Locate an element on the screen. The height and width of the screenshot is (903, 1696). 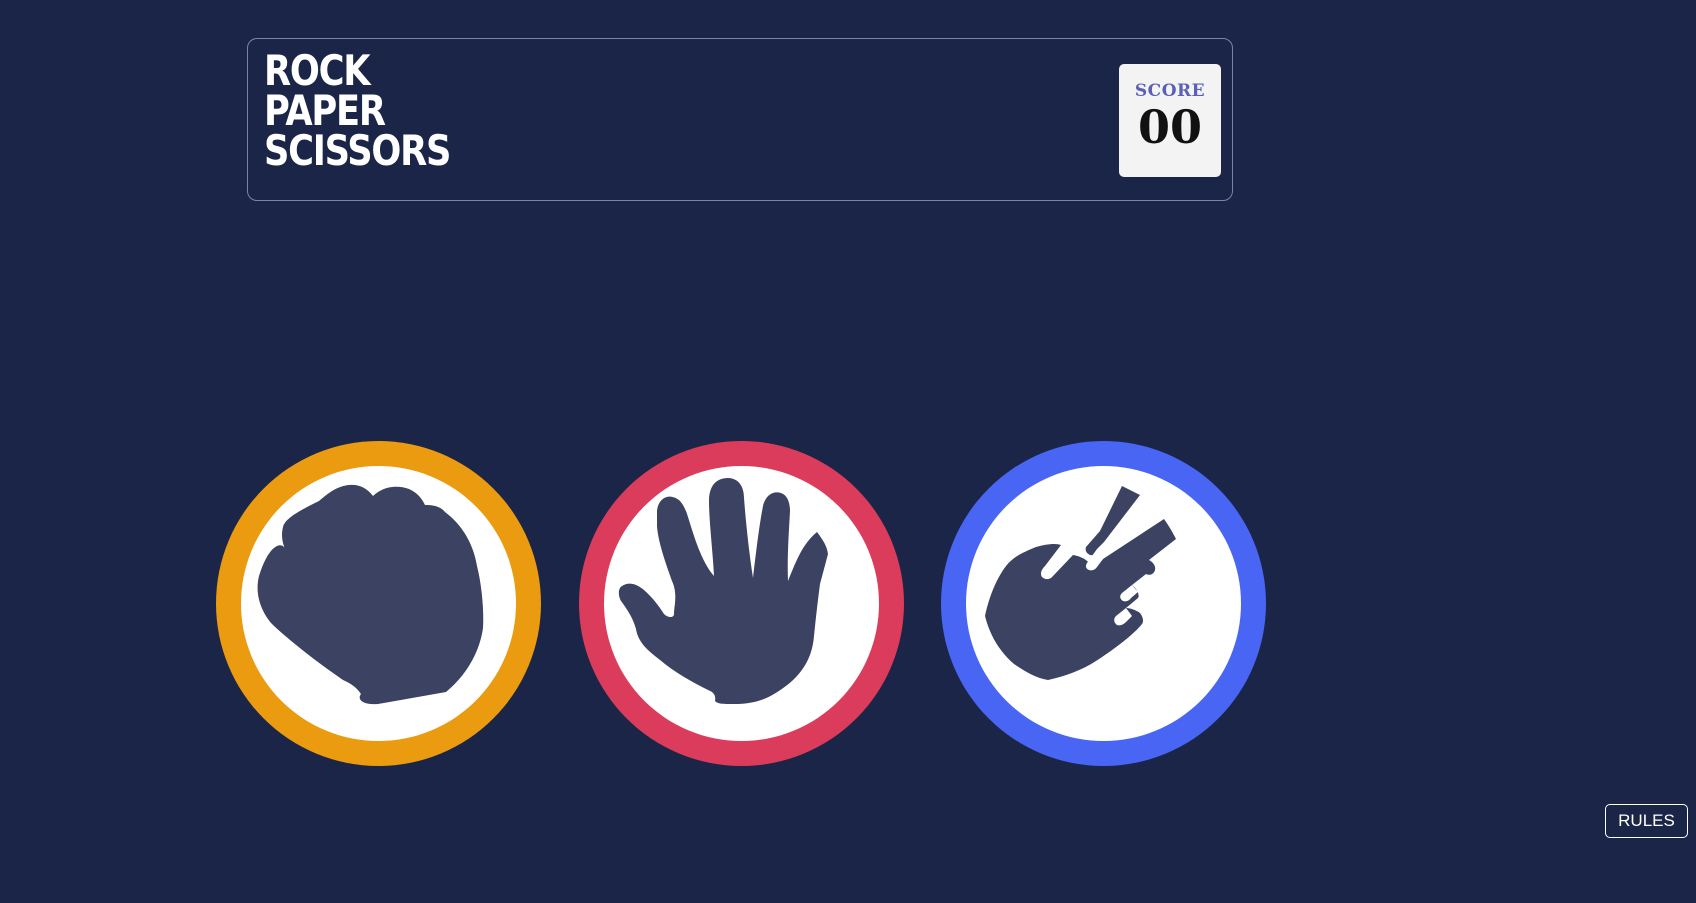
game-title: ROCK PAPER SCISSORS is located at coordinates (357, 110).